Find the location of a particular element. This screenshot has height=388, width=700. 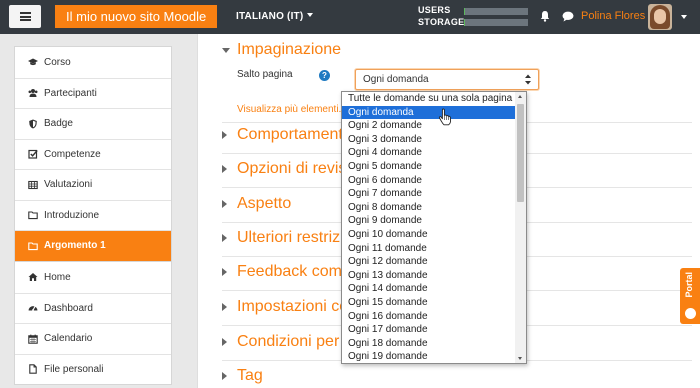

chevron-down-icon is located at coordinates (310, 15).